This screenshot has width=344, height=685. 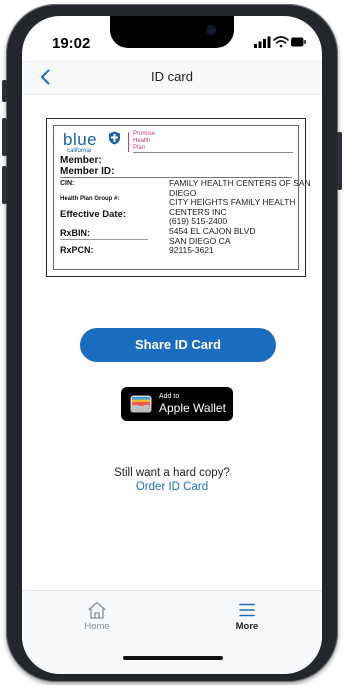 I want to click on cellular-signal-icon, so click(x=262, y=42).